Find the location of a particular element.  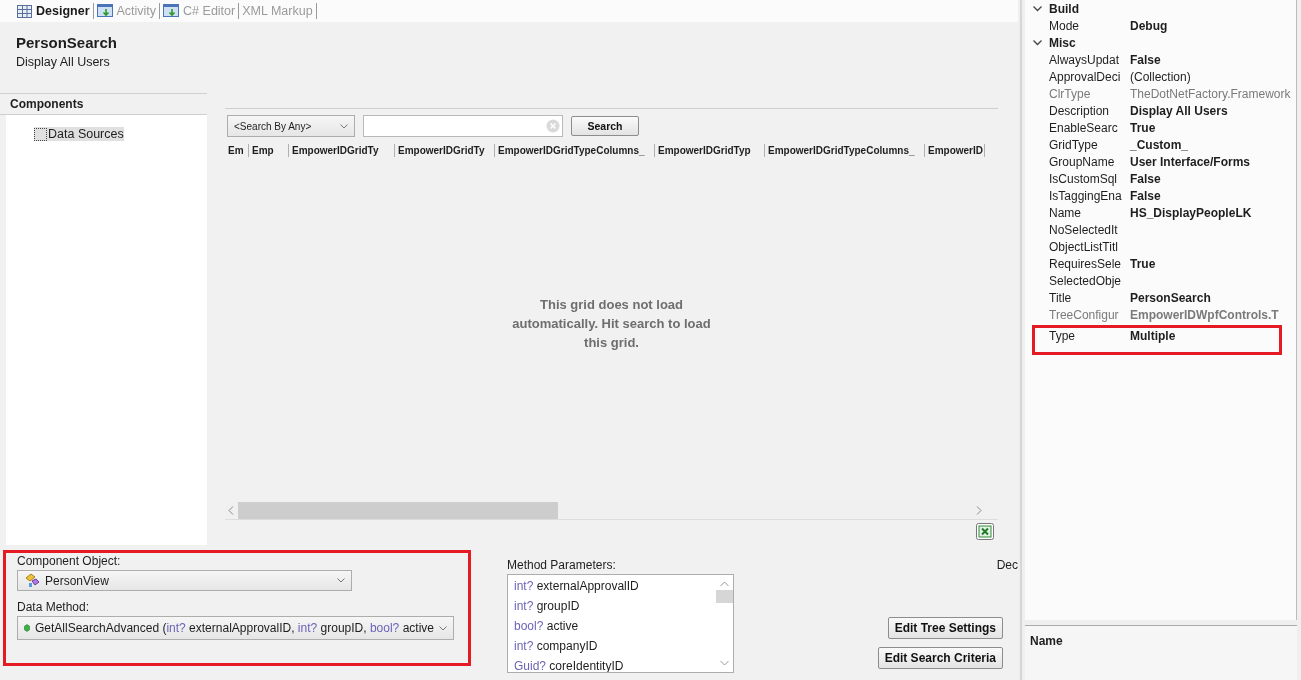

property-value: User Interface/Forms is located at coordinates (1190, 161).